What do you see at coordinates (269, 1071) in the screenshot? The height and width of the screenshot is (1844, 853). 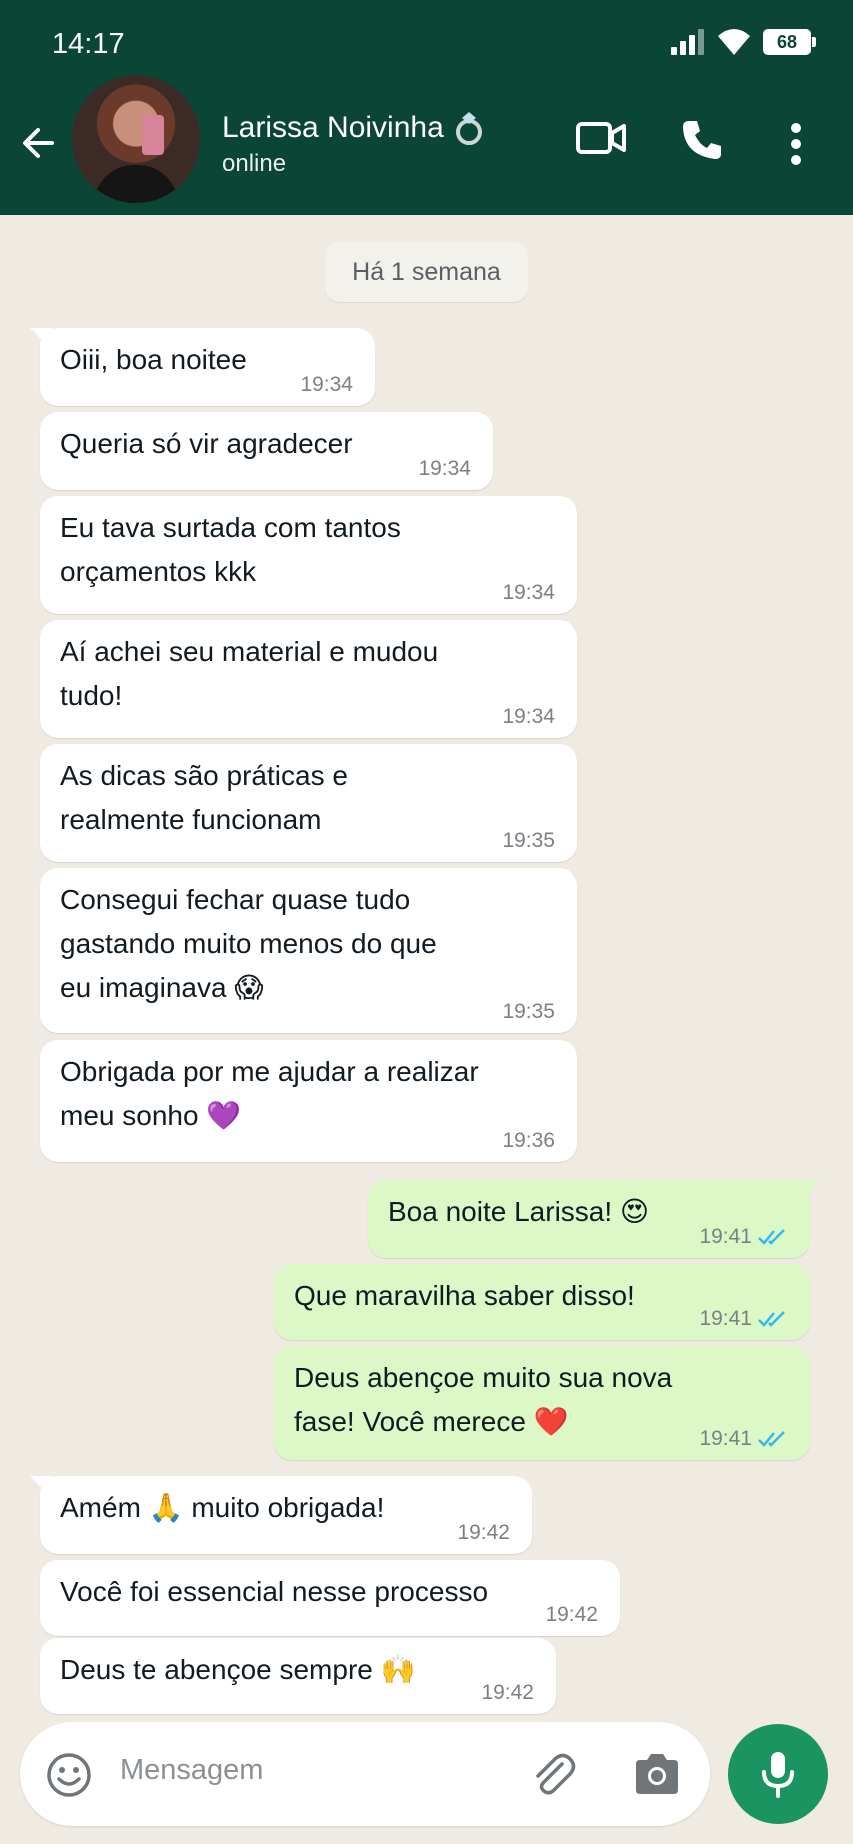 I see `message-text: Obrigada por me ajudar a realizar` at bounding box center [269, 1071].